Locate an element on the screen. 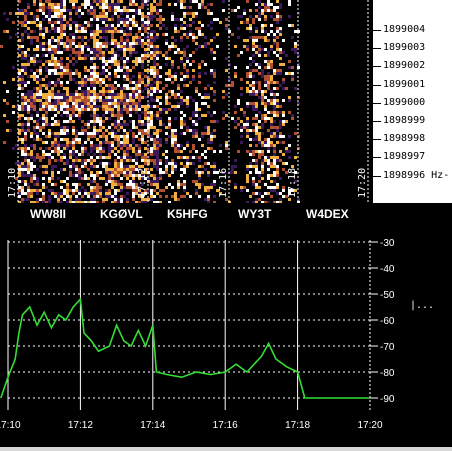 The width and height of the screenshot is (452, 451). waterfall-time-label: 17:12 is located at coordinates (142, 183).